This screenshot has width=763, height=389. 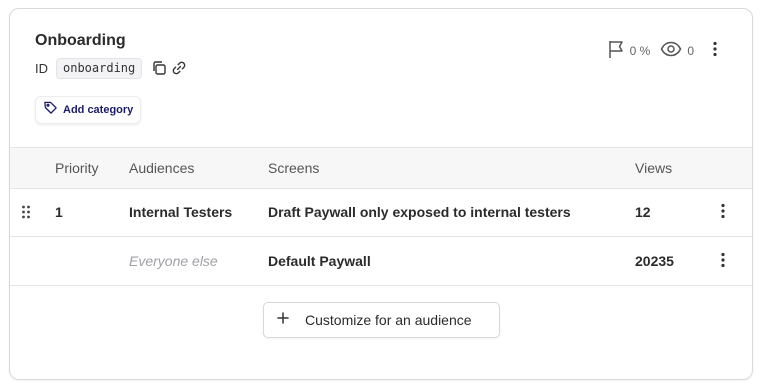 What do you see at coordinates (690, 50) in the screenshot?
I see `views-count: 0` at bounding box center [690, 50].